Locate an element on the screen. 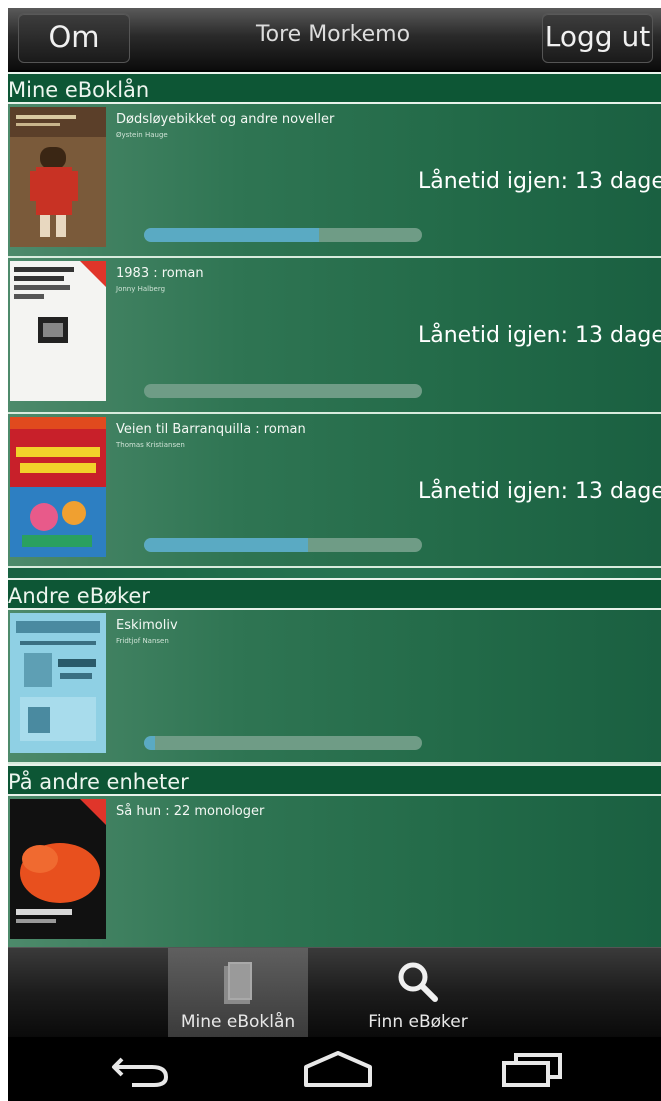 The width and height of the screenshot is (661, 1101). back-icon is located at coordinates (143, 1069).